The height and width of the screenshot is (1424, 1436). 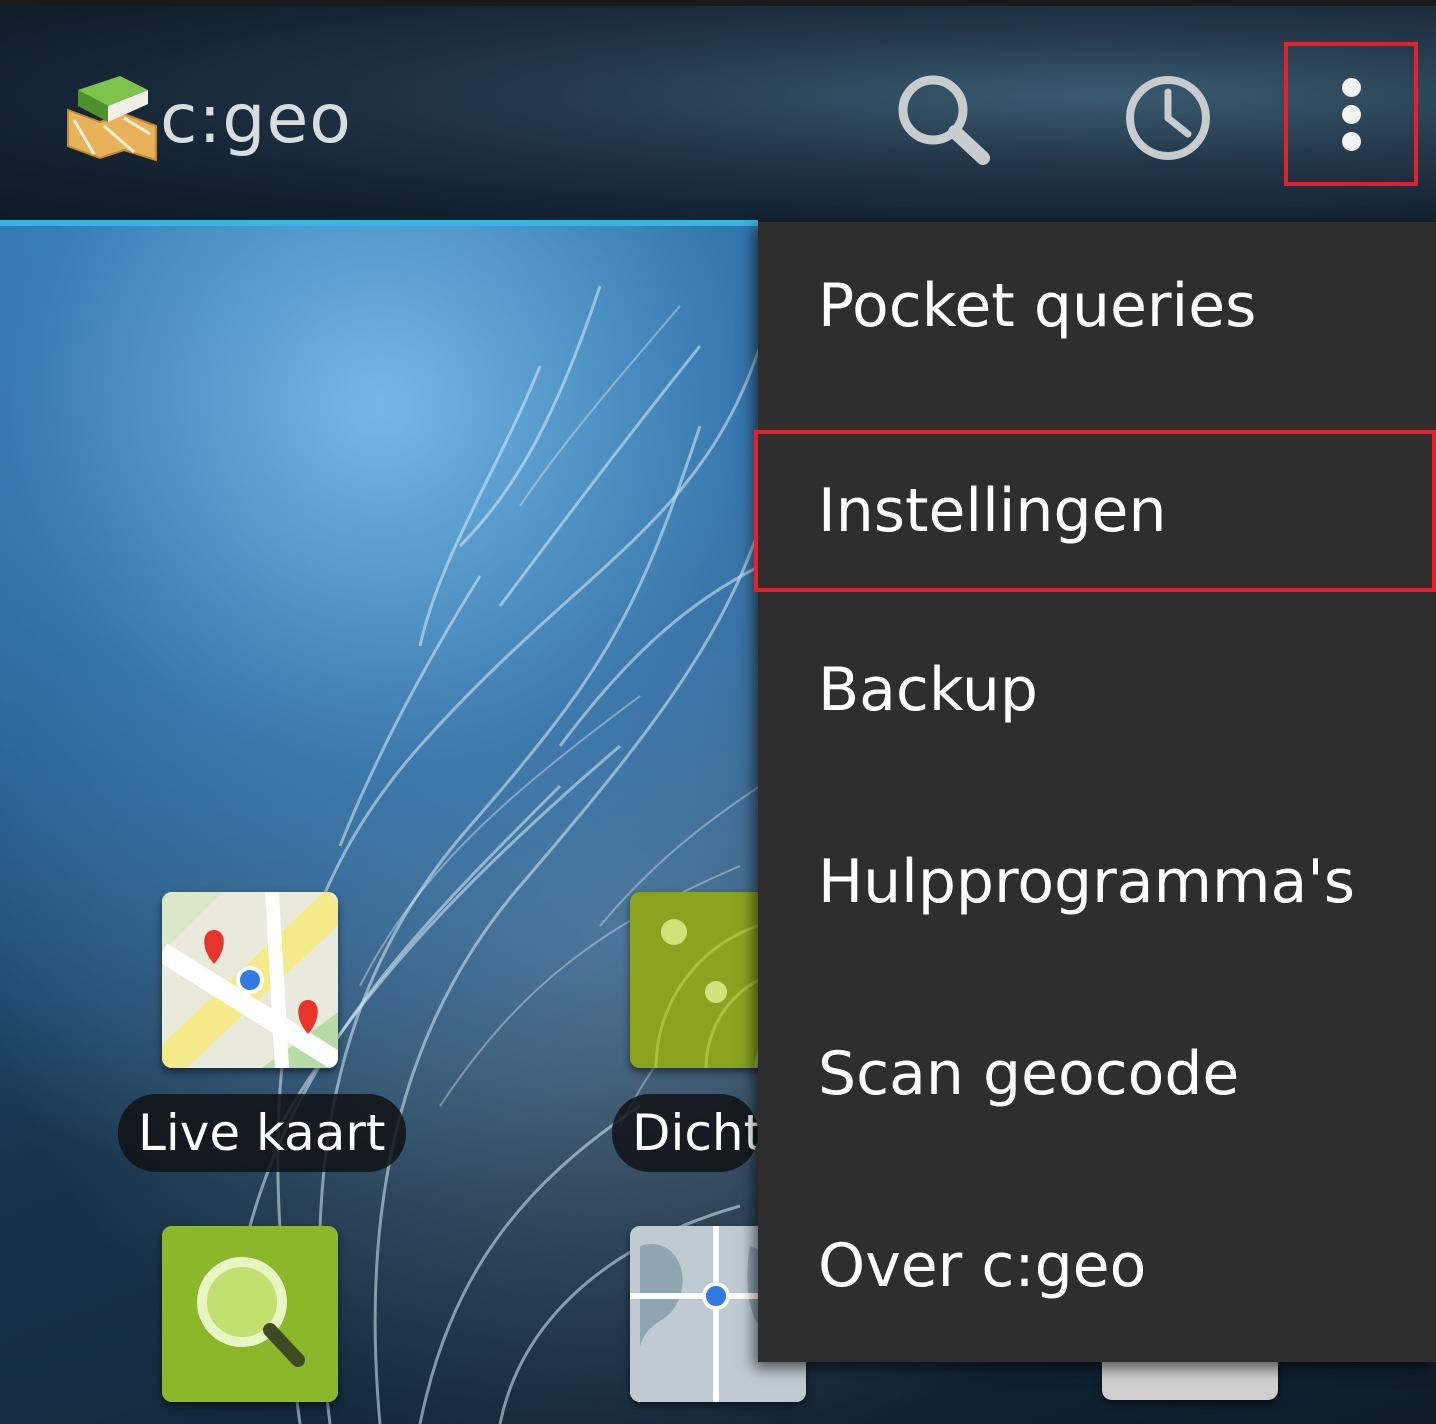 I want to click on search-tile, so click(x=250, y=1314).